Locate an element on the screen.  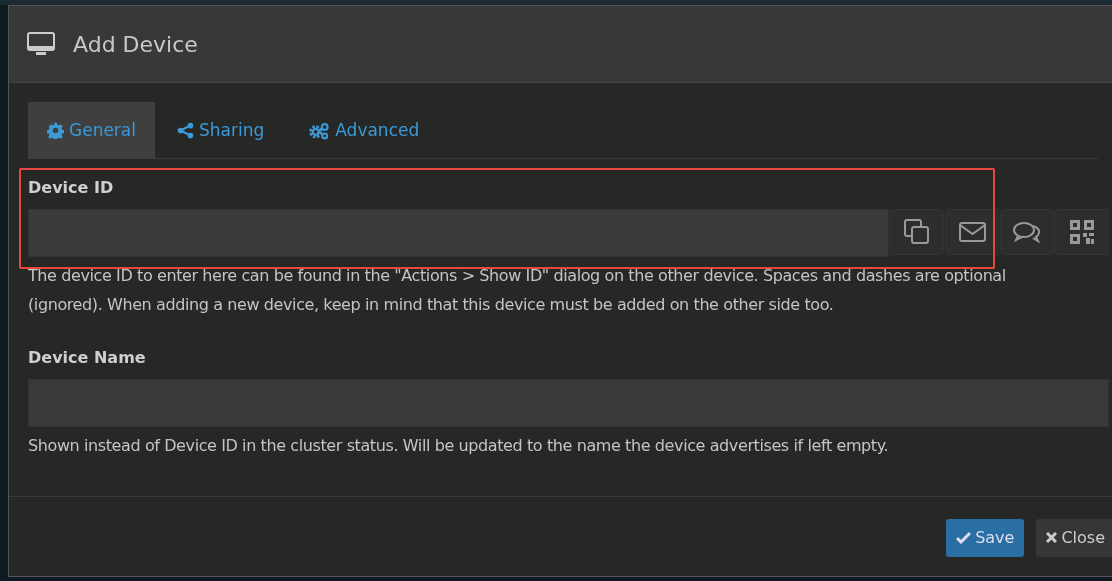
copy-icon is located at coordinates (917, 232).